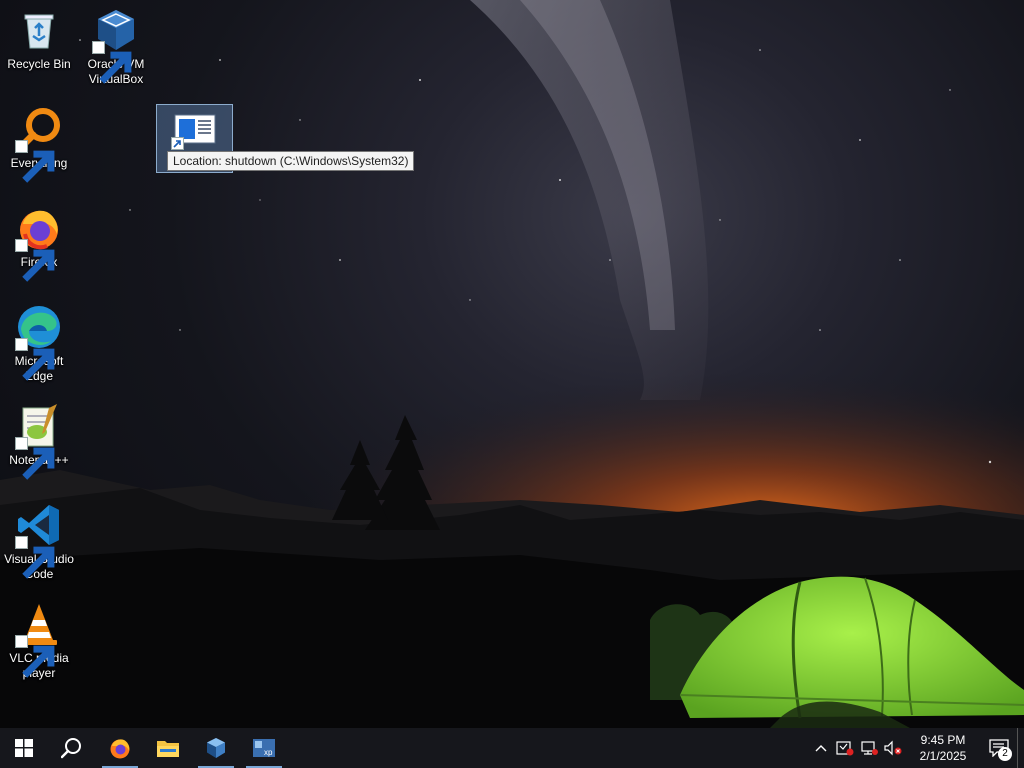  I want to click on tray-volume-button, so click(893, 748).